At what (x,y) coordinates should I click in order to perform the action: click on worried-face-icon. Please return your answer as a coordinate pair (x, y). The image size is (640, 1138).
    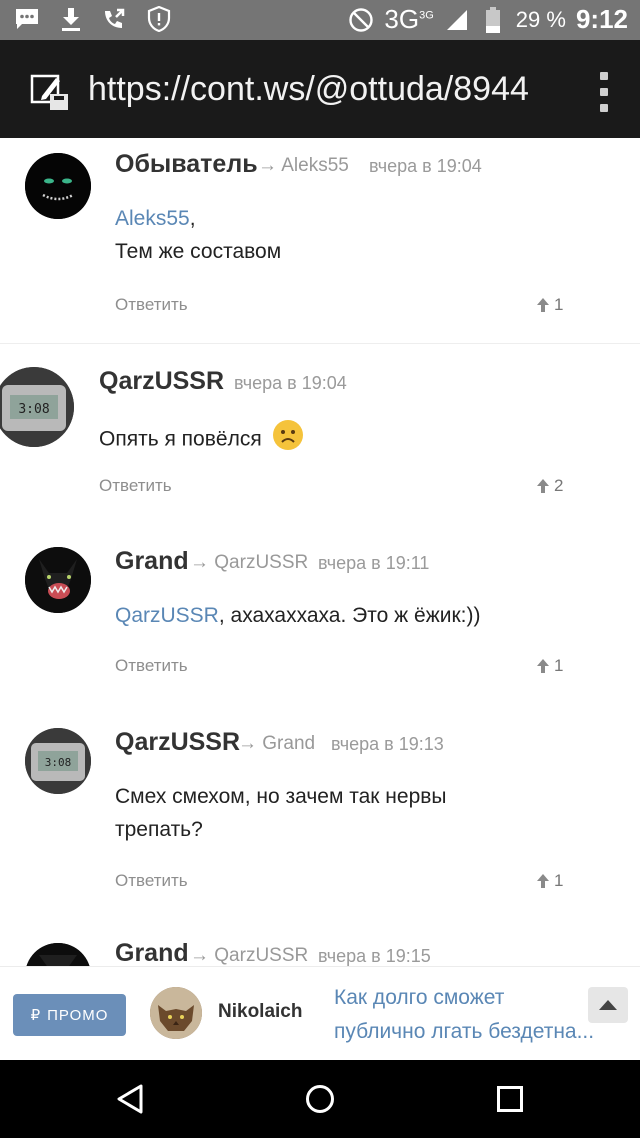
    Looking at the image, I should click on (288, 440).